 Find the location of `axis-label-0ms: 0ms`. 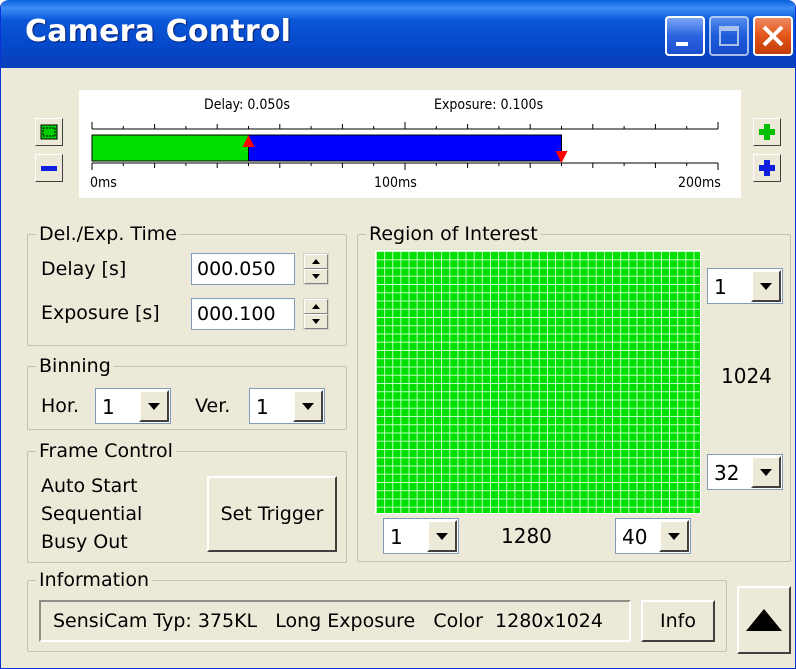

axis-label-0ms: 0ms is located at coordinates (103, 183).